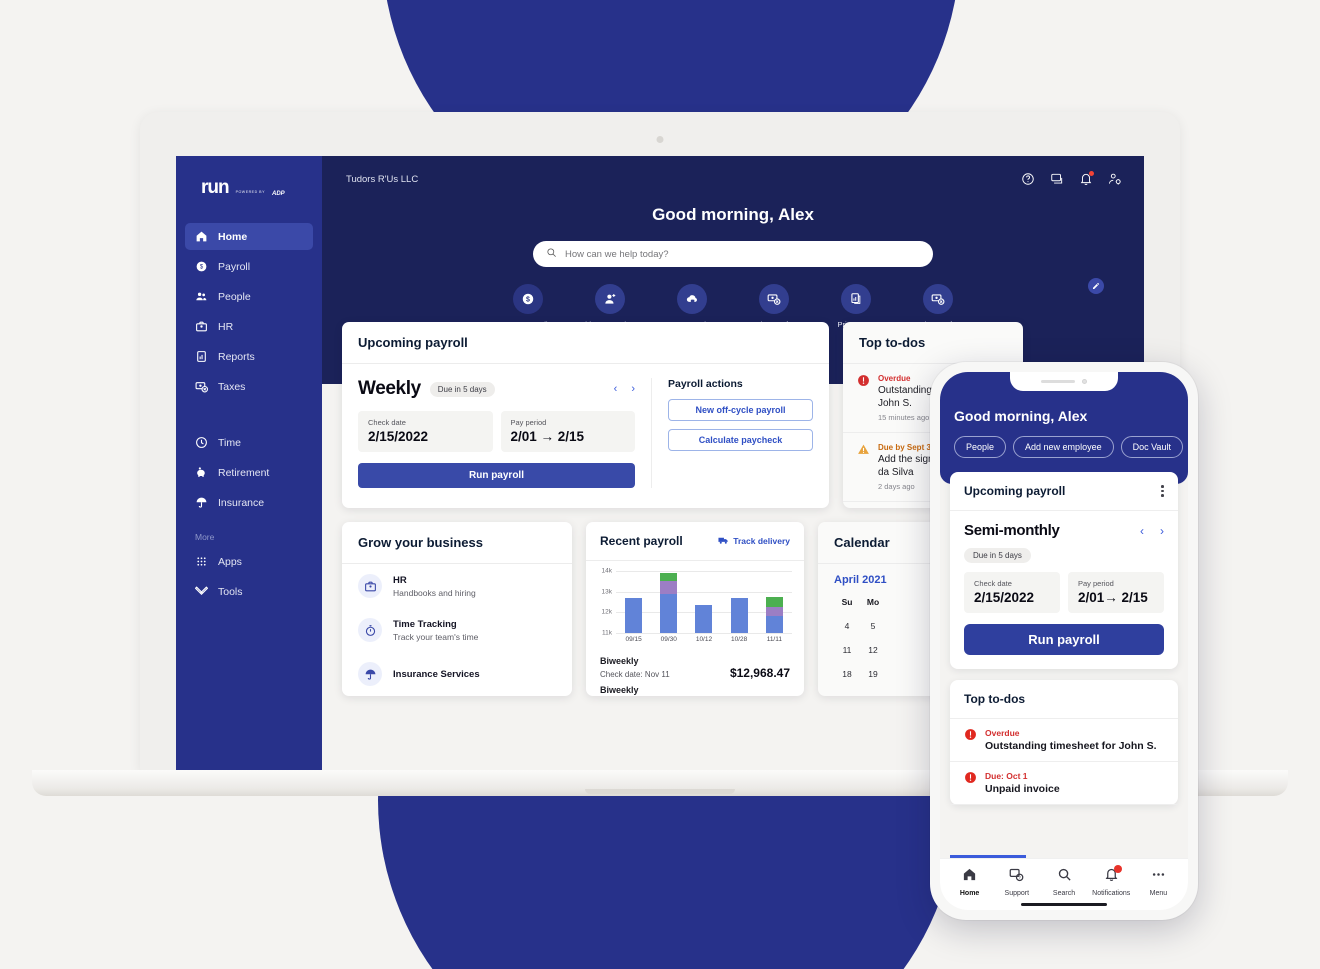 This screenshot has width=1320, height=969. Describe the element at coordinates (400, 580) in the screenshot. I see `grow-item-title: HR` at that location.